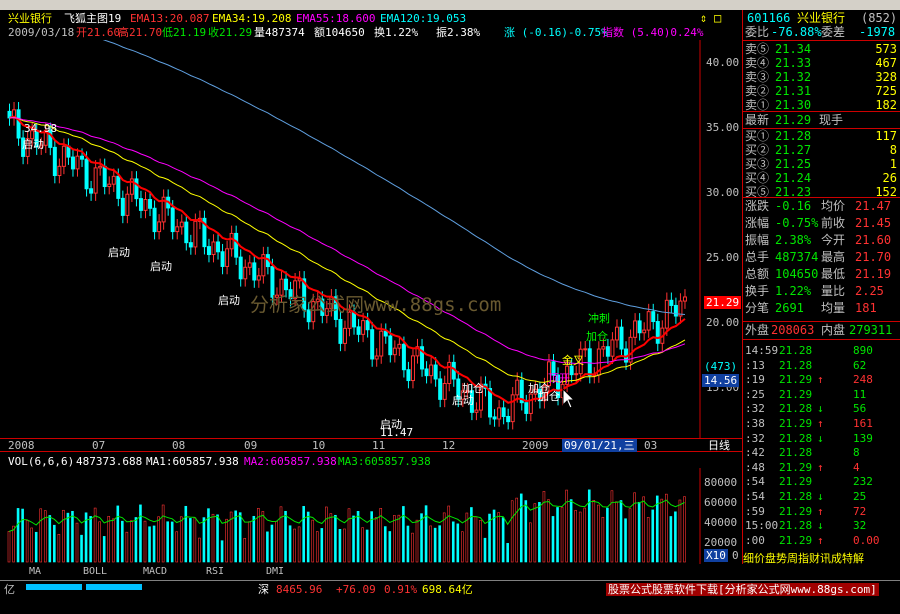  What do you see at coordinates (793, 206) in the screenshot?
I see `stat-value: -0.16` at bounding box center [793, 206].